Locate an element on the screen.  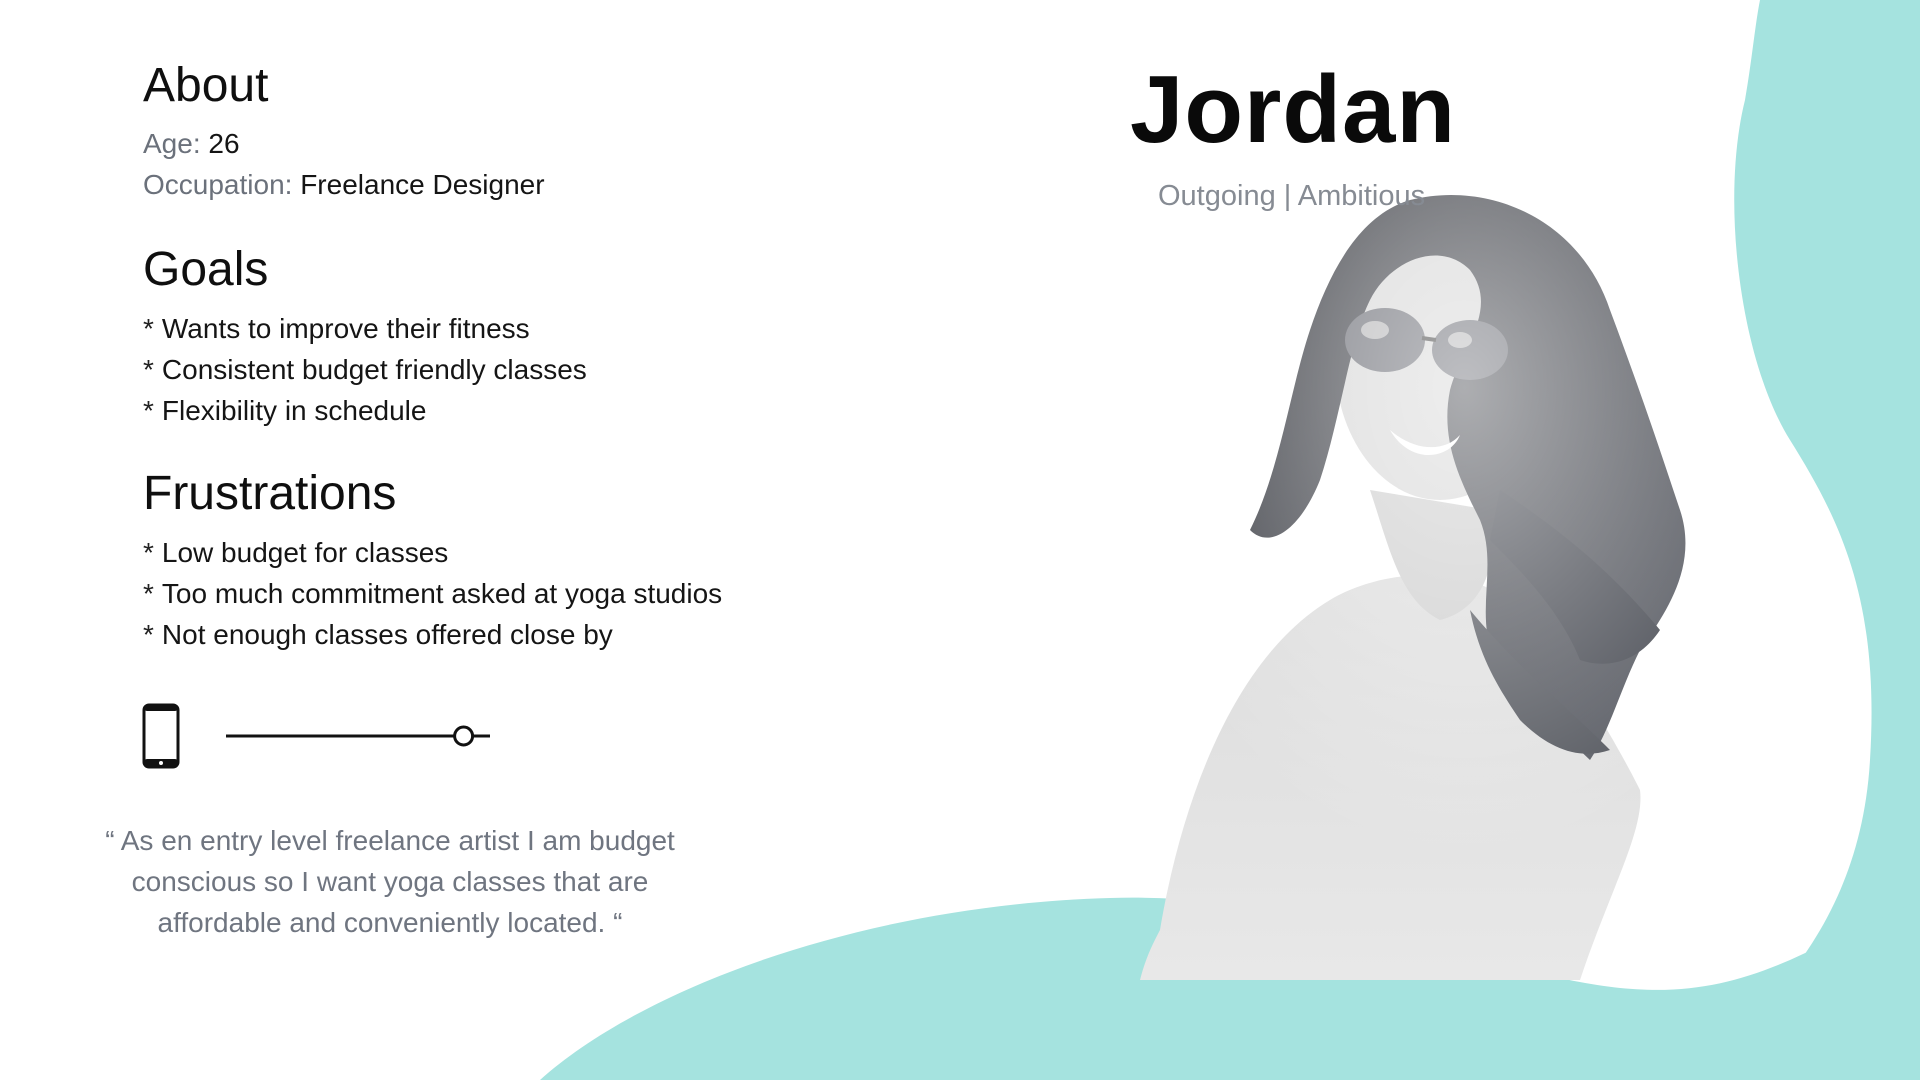
list-item: * Low budget for classes is located at coordinates (432, 552).